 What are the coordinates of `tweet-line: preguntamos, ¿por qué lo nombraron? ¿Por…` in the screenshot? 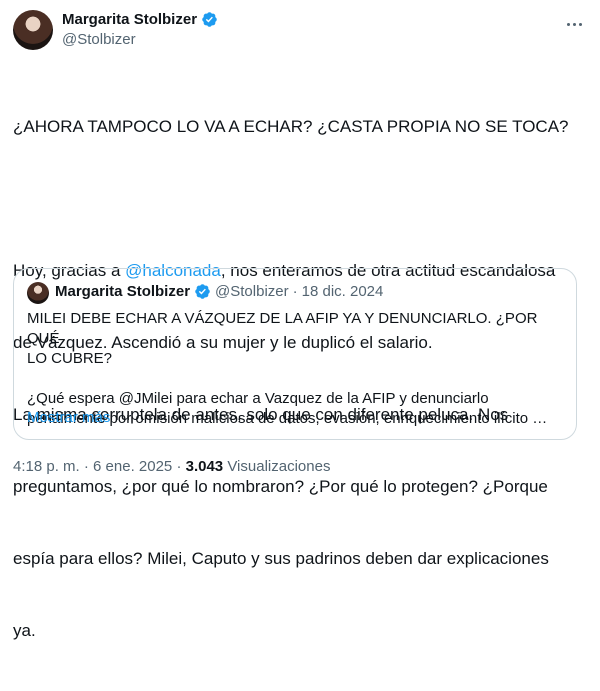 It's located at (280, 486).